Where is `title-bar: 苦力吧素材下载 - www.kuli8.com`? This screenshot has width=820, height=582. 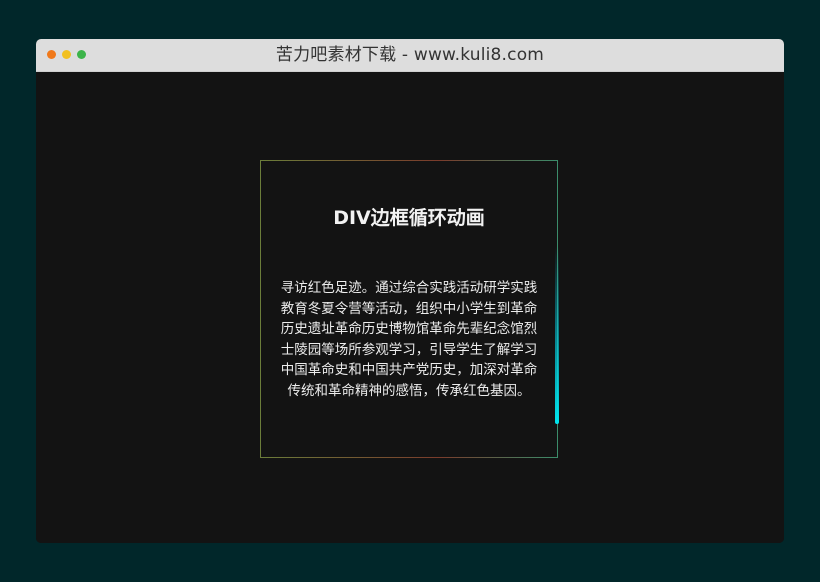 title-bar: 苦力吧素材下载 - www.kuli8.com is located at coordinates (410, 55).